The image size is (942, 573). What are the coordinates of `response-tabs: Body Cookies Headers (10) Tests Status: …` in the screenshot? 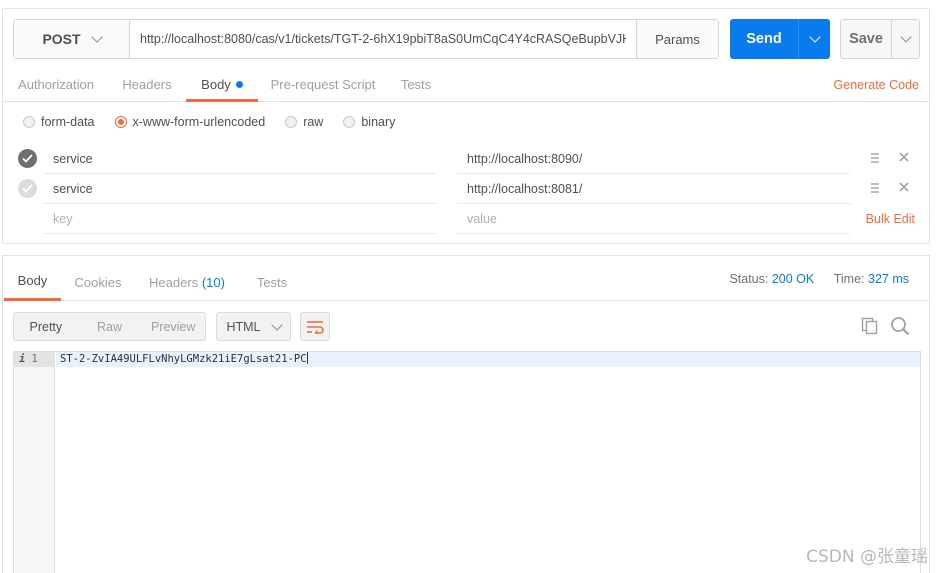 It's located at (466, 278).